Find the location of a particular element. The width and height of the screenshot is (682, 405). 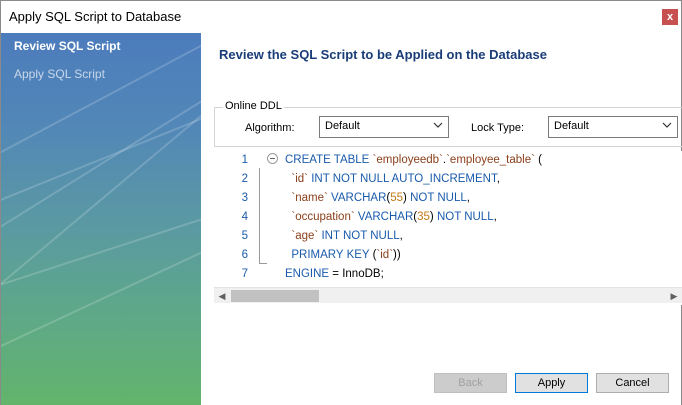

line-number: 3 is located at coordinates (244, 198).